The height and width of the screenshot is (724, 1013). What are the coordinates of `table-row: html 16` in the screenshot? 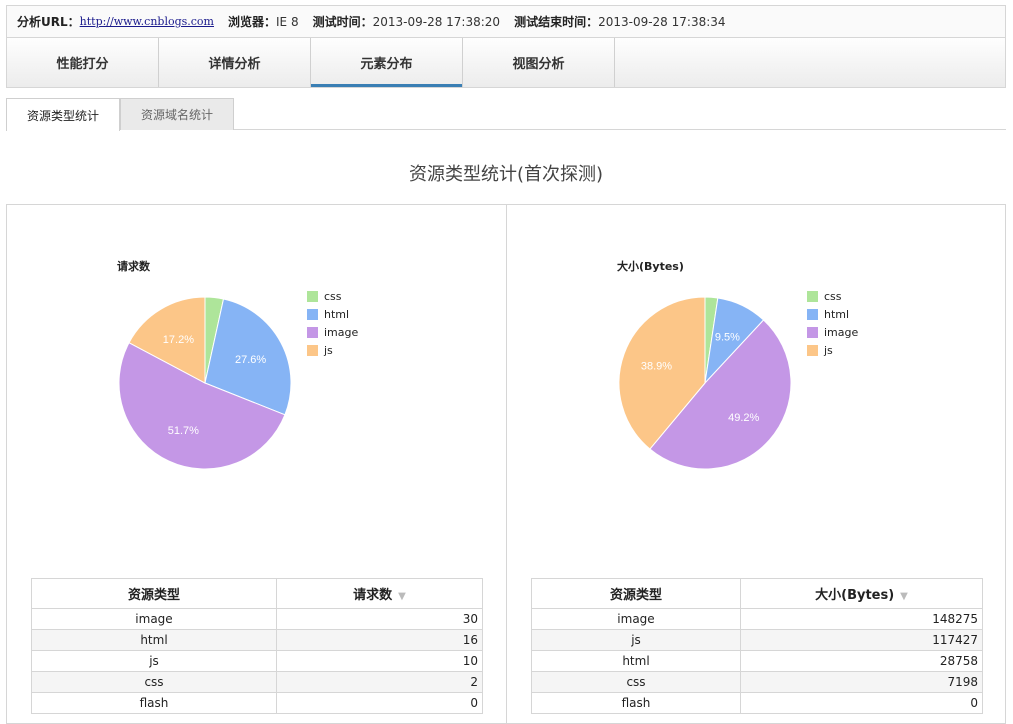 It's located at (257, 640).